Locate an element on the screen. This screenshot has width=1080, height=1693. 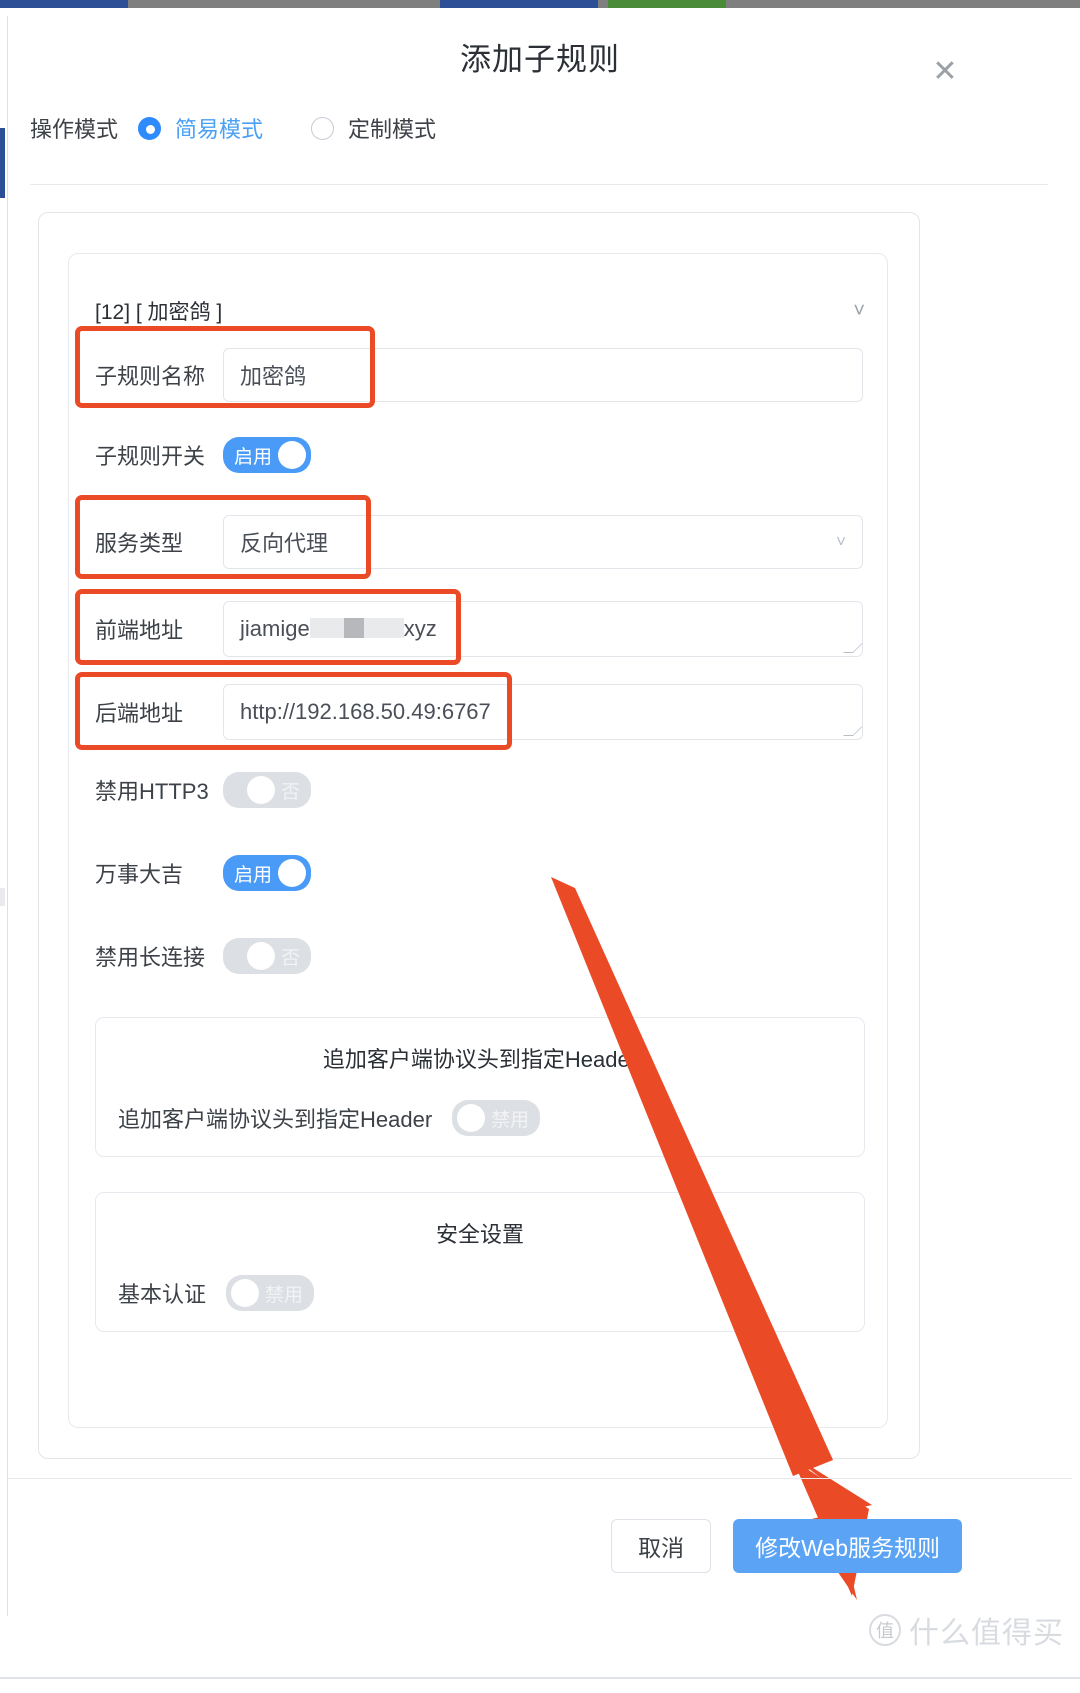
service-type-value: 反向代理 is located at coordinates (284, 543).